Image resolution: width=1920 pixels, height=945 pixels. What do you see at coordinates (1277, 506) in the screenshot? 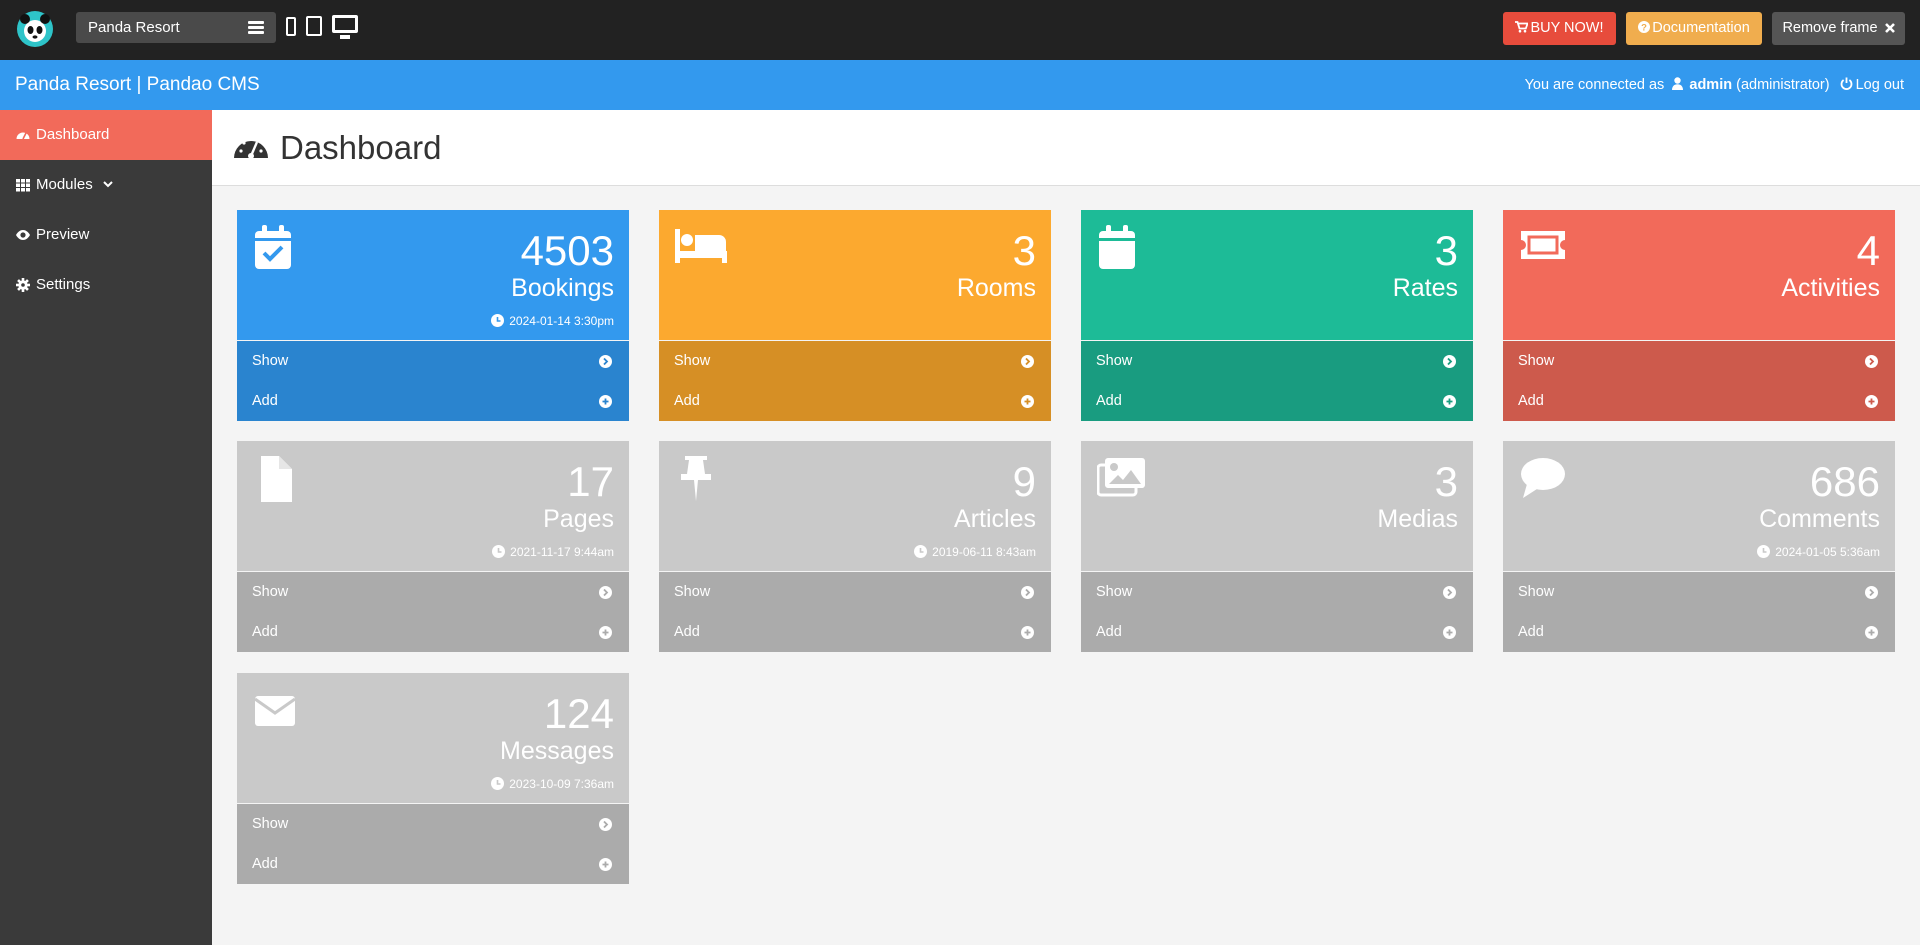
I see `tile-summary: 3 Medias` at bounding box center [1277, 506].